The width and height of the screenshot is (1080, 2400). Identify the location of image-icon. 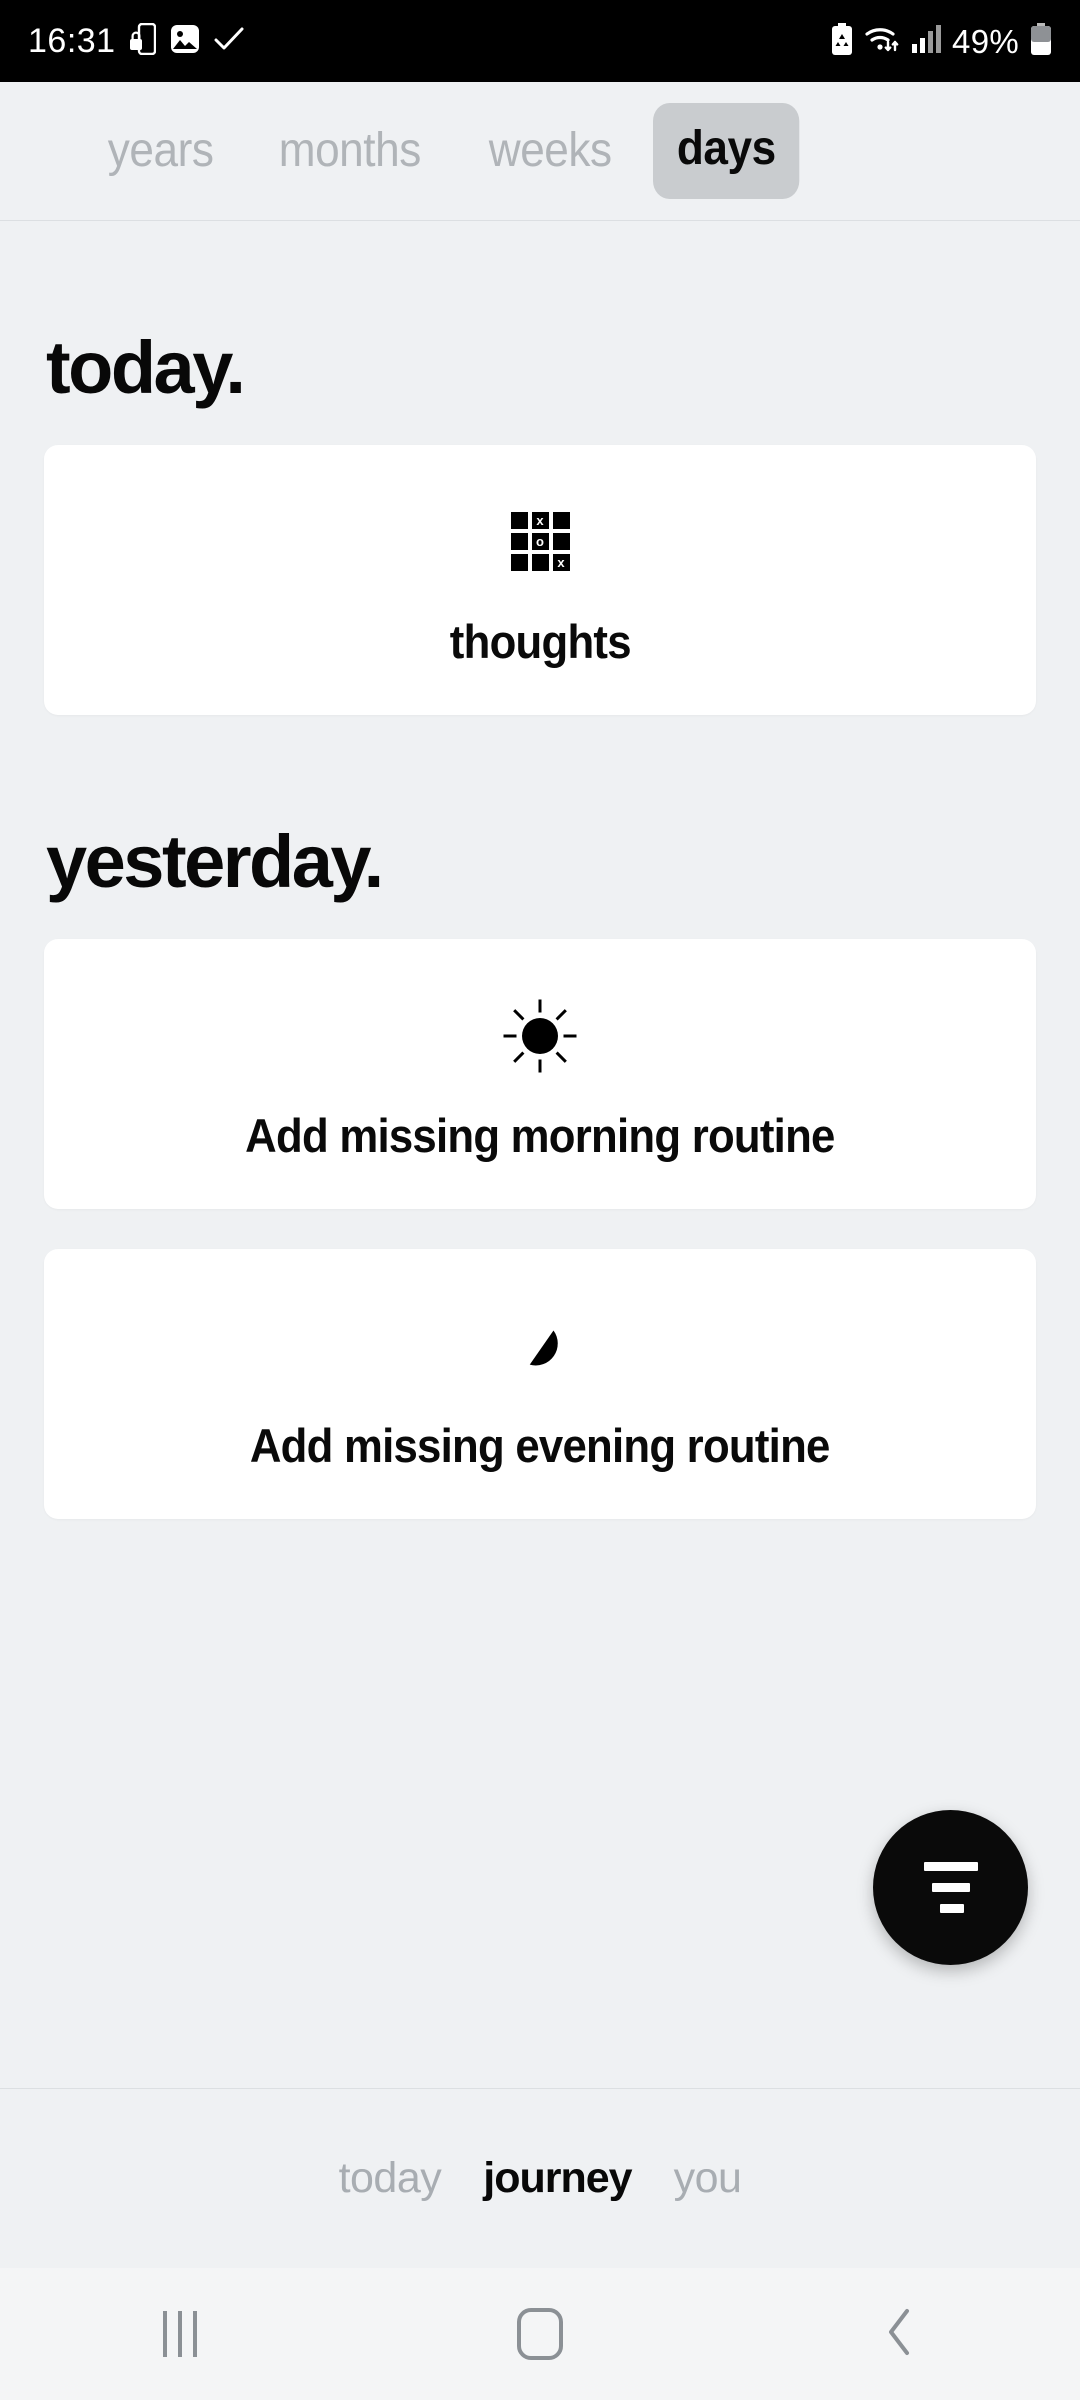
(185, 41).